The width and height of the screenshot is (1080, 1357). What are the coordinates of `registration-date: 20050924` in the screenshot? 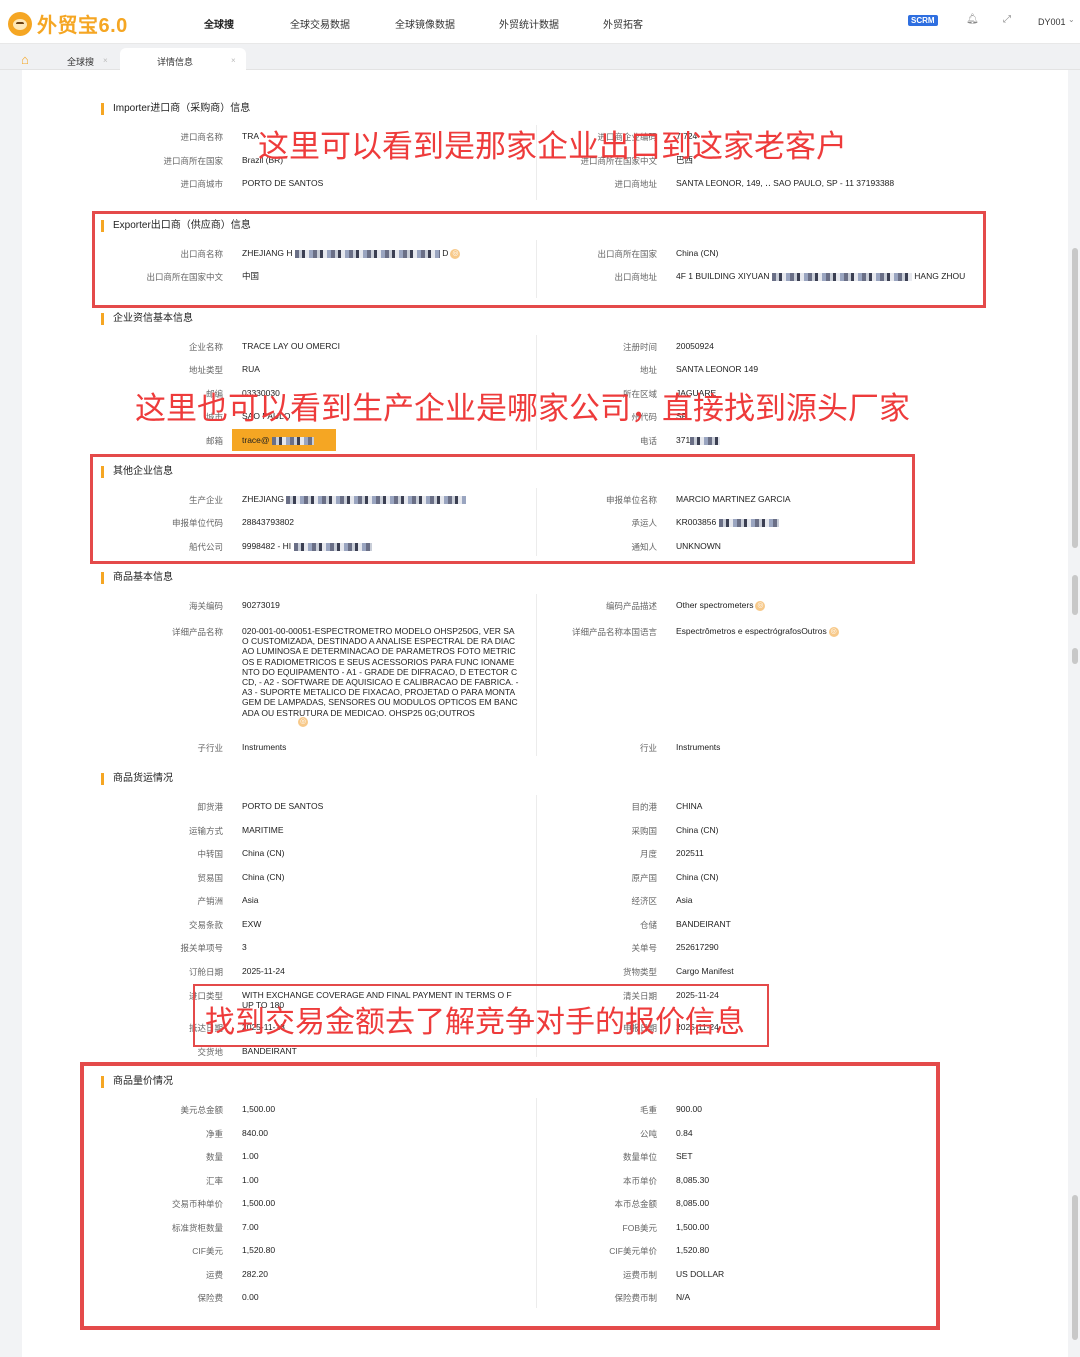 It's located at (695, 346).